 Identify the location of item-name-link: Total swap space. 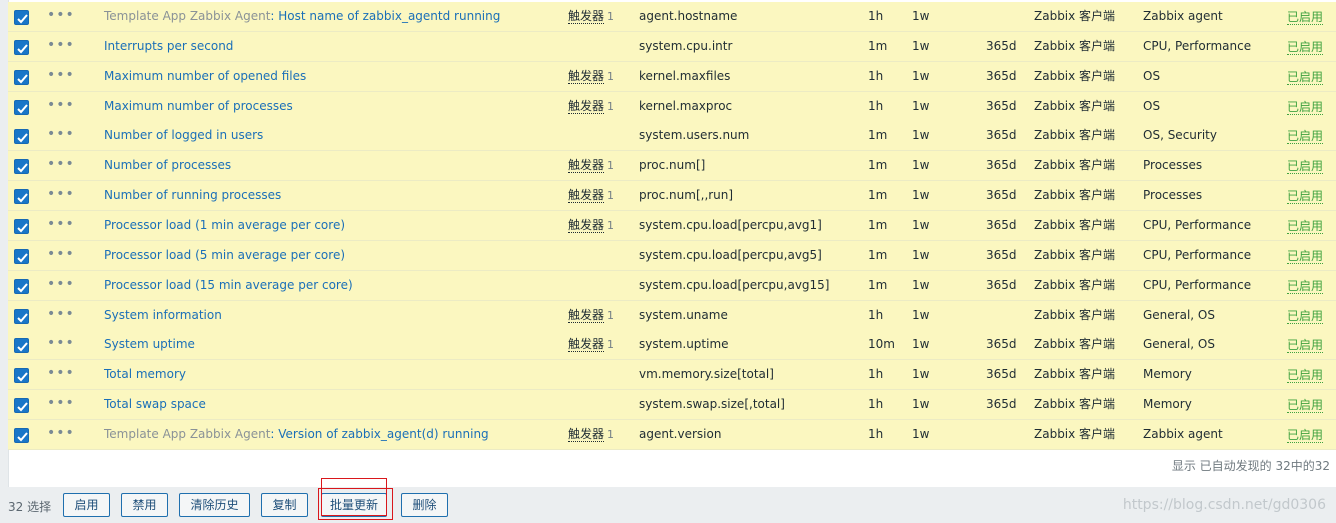
(155, 404).